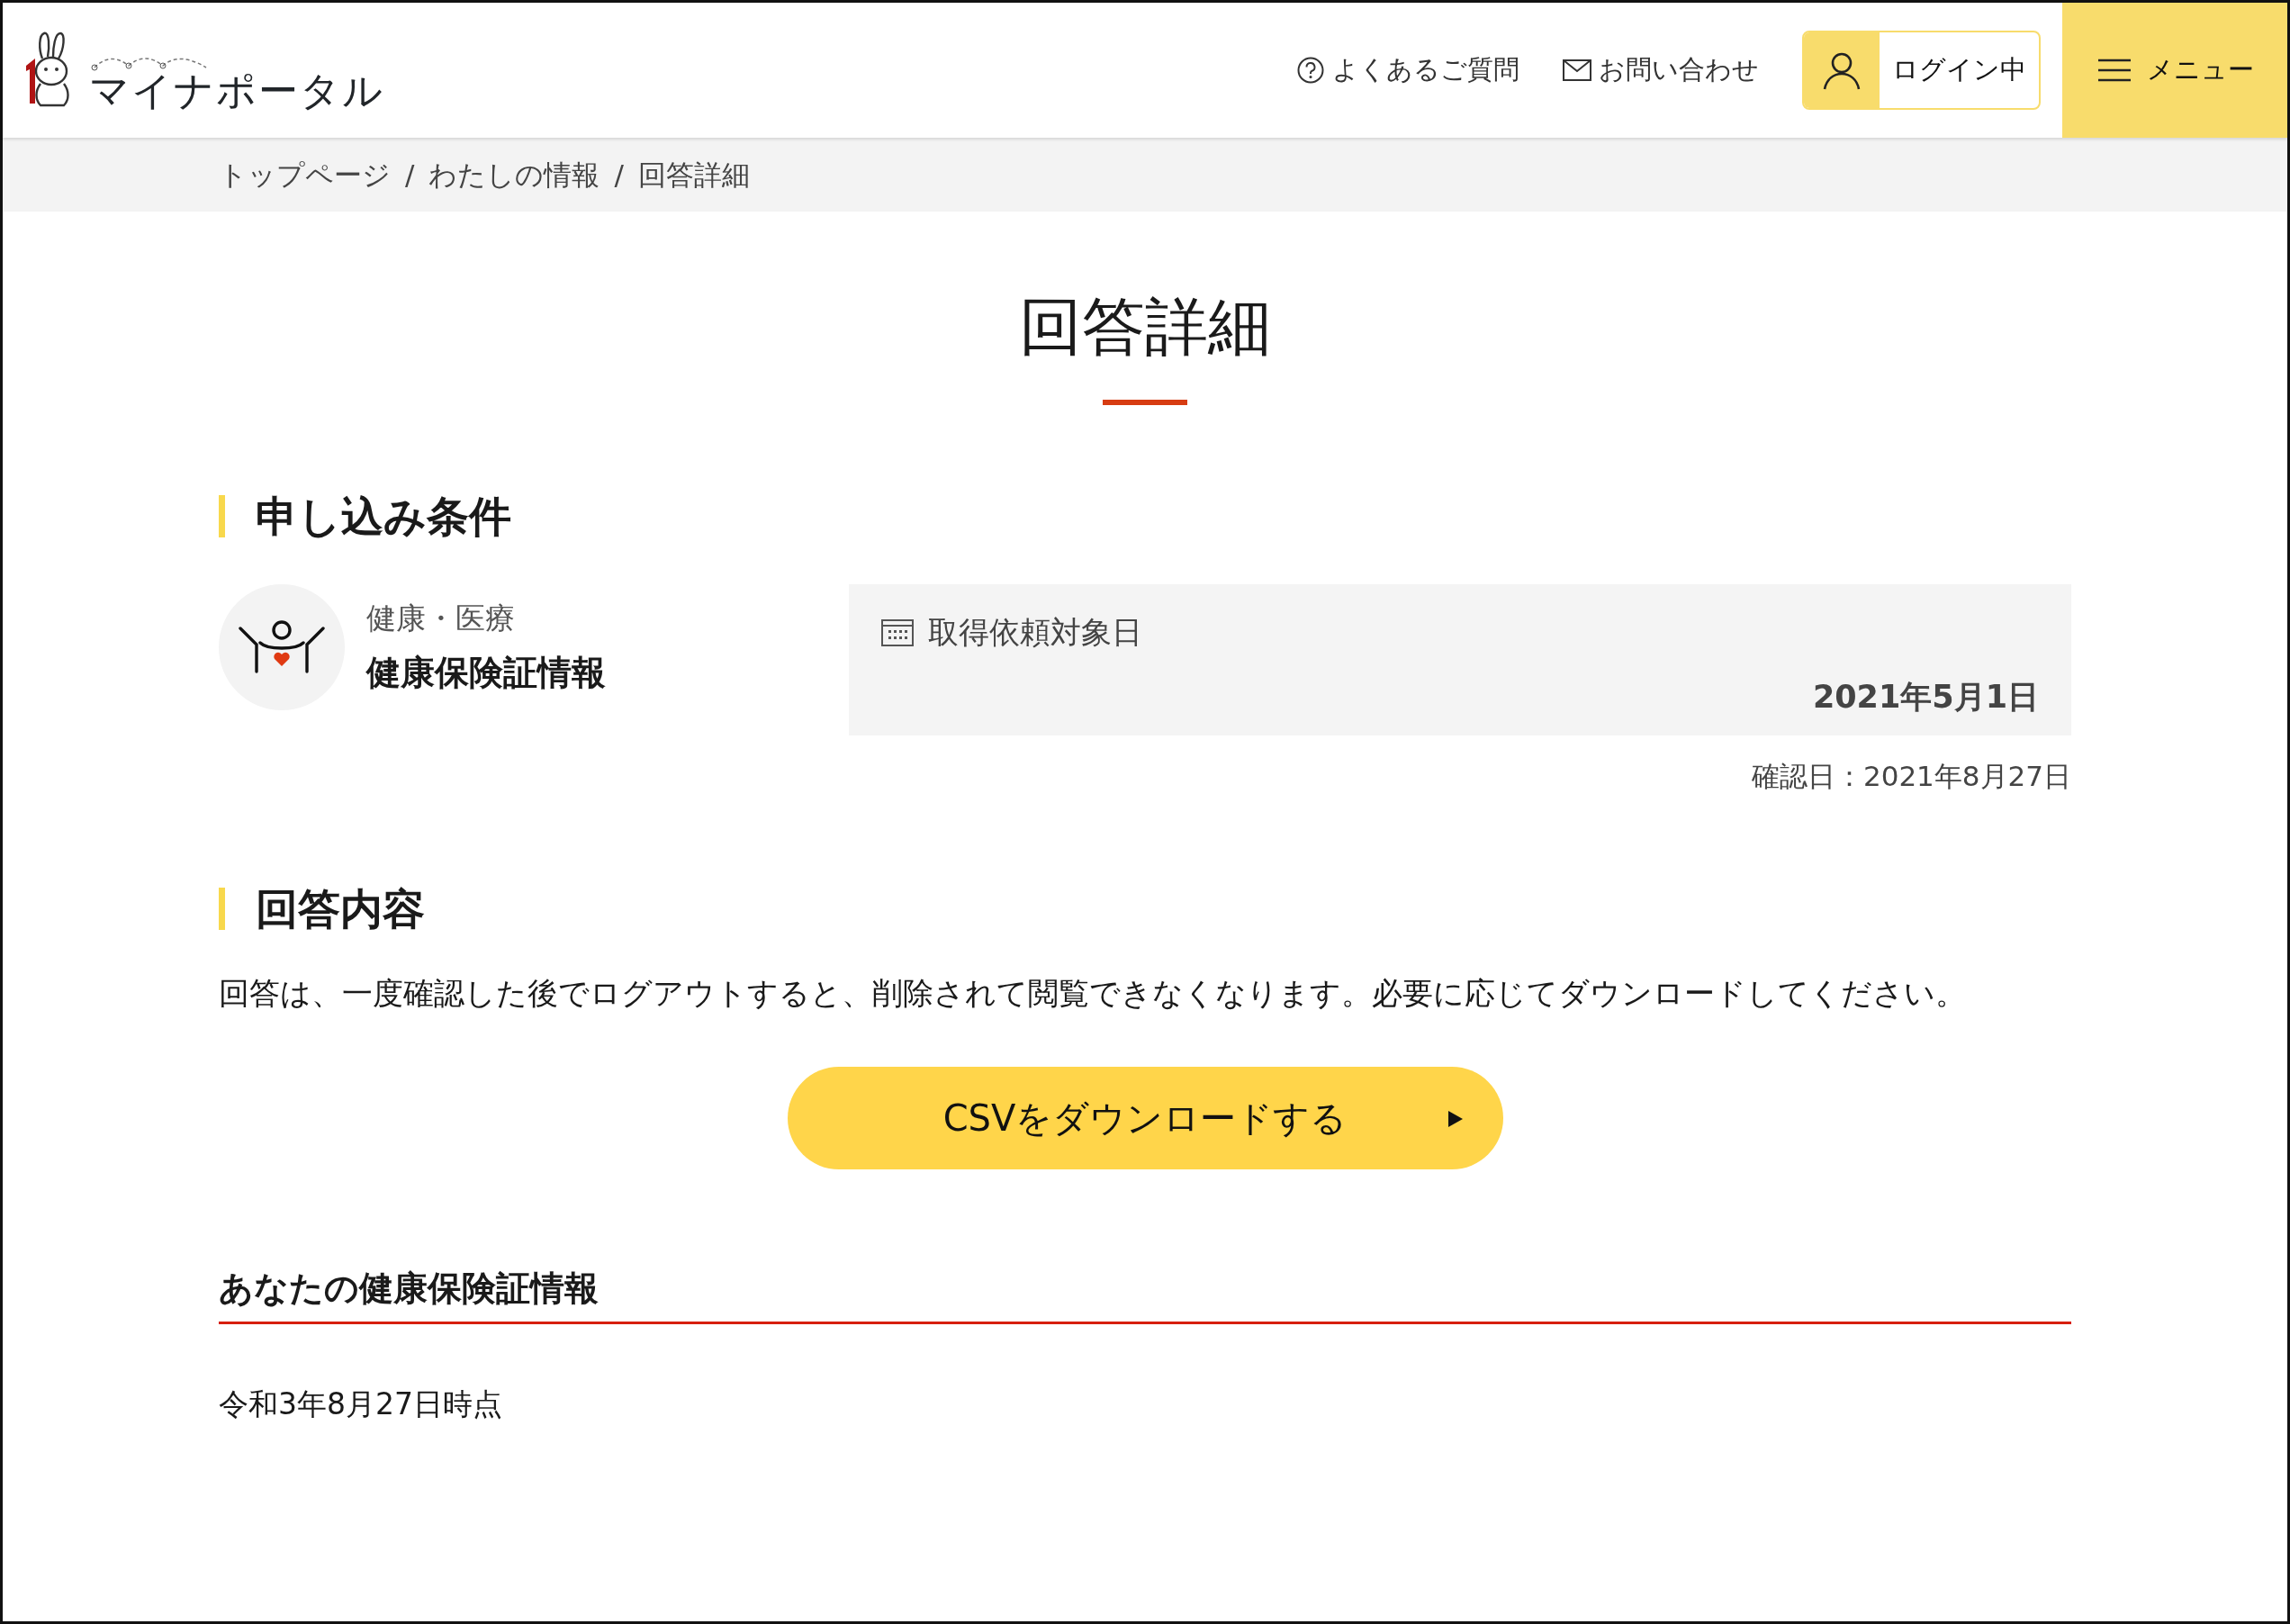 This screenshot has width=2290, height=1624. Describe the element at coordinates (1925, 697) in the screenshot. I see `date-value: 2021年5月1日` at that location.